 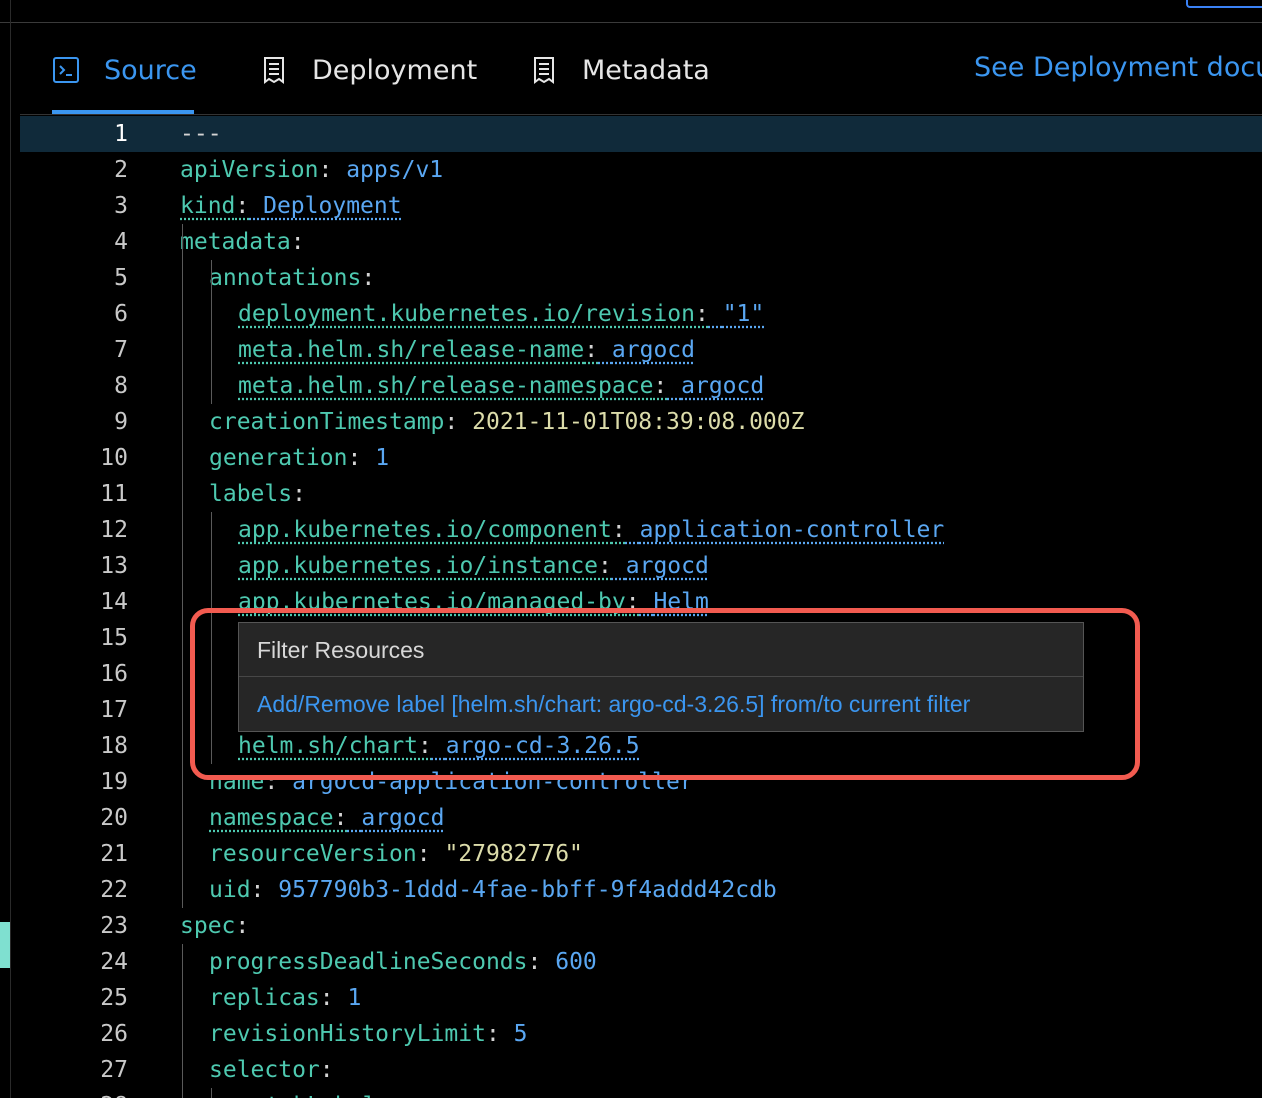 I want to click on line-number: 17, so click(x=114, y=710).